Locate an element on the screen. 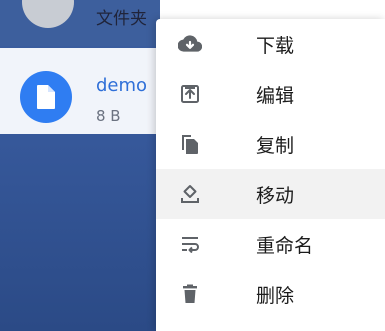 This screenshot has height=331, width=385. menu-item-label: 重命名 is located at coordinates (285, 246).